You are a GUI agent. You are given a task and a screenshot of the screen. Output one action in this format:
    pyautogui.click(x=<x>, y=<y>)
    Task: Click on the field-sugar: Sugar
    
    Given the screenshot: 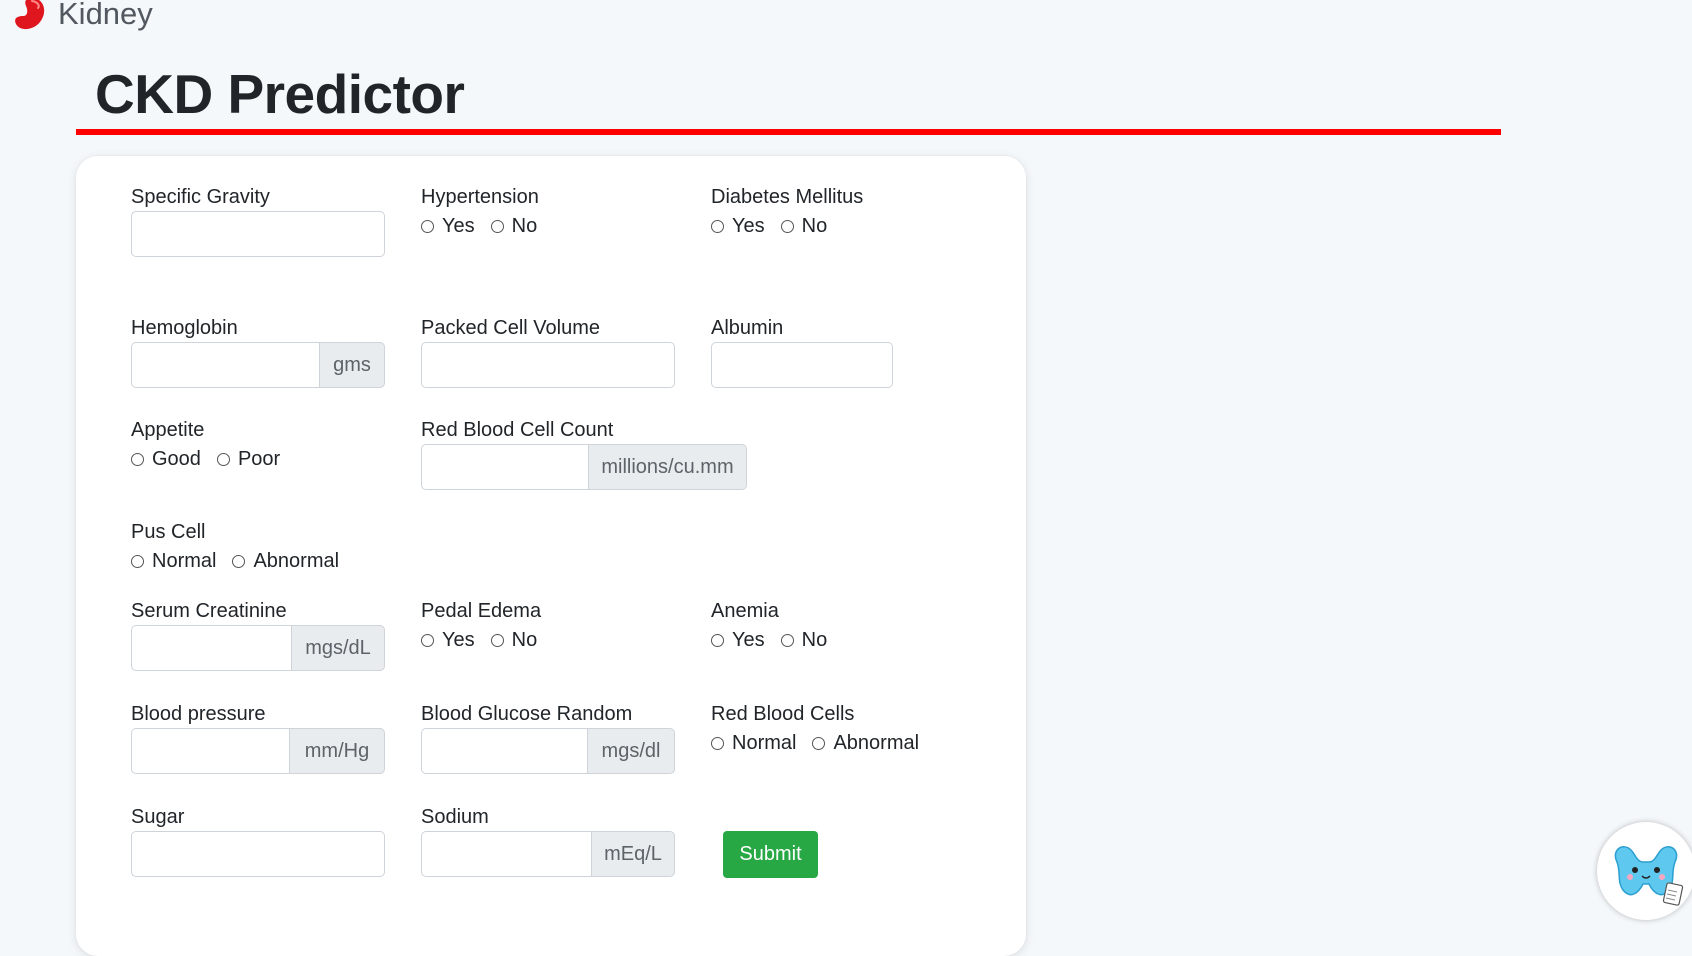 What is the action you would take?
    pyautogui.click(x=258, y=841)
    